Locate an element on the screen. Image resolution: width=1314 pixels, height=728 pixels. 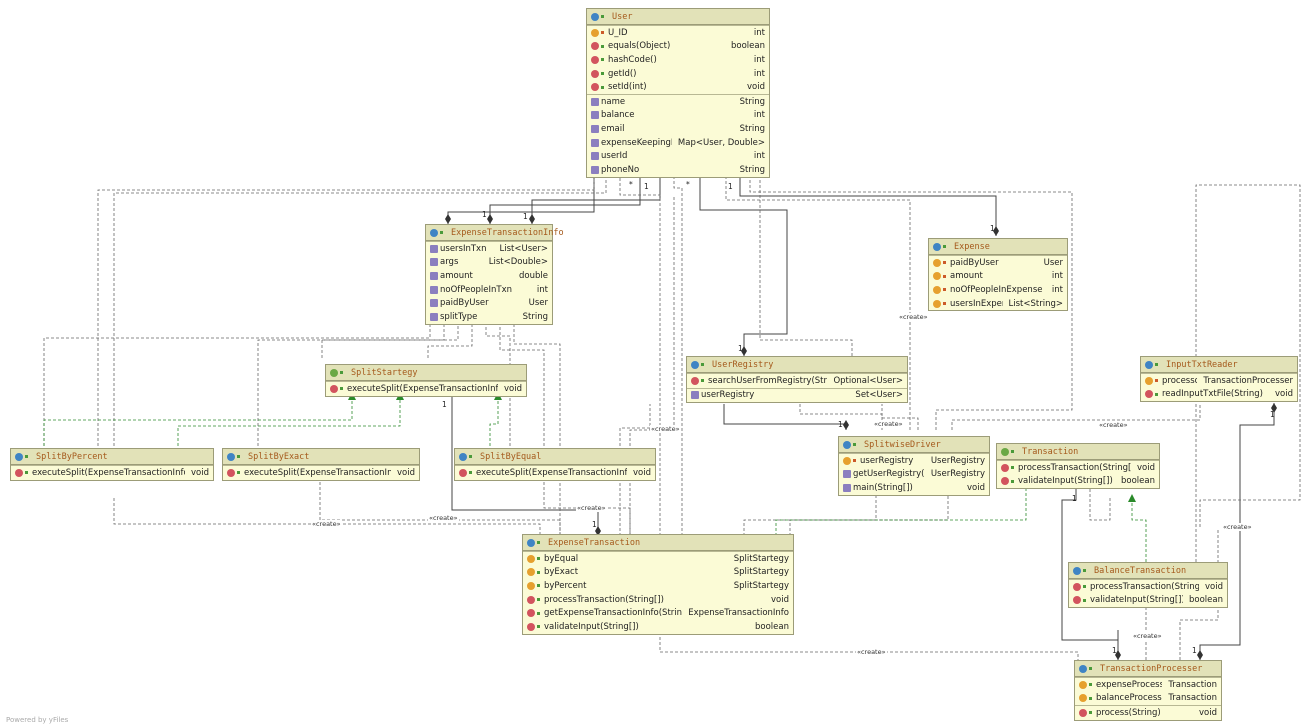
field-row: byEqual SplitStartegy is located at coordinates (658, 559).